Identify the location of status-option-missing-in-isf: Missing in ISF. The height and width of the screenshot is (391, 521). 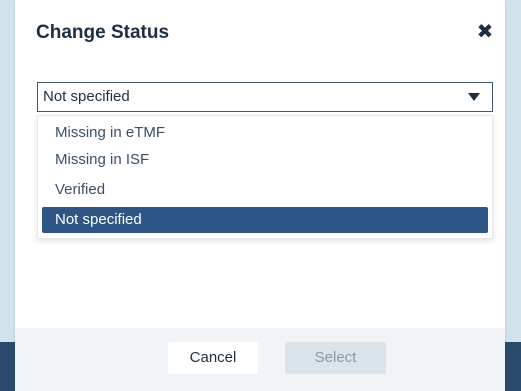
(265, 160).